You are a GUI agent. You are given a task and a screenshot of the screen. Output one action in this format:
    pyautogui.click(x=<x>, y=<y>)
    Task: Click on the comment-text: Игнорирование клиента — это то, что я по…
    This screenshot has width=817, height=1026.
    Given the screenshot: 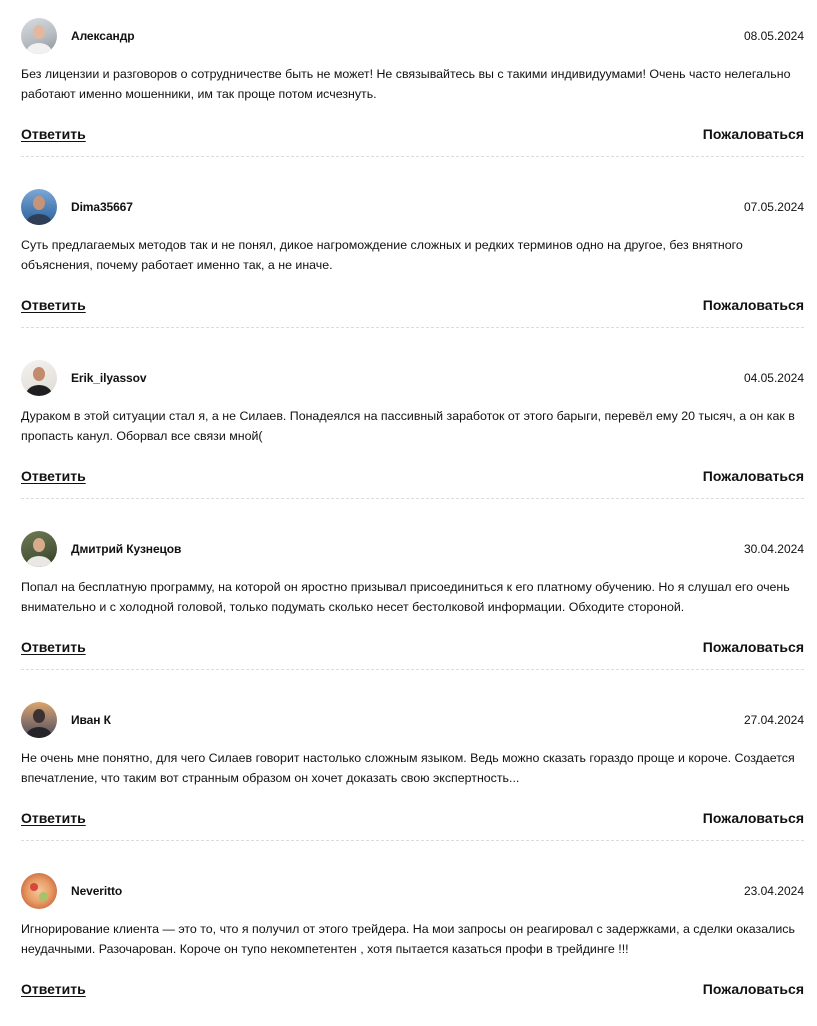 What is the action you would take?
    pyautogui.click(x=408, y=939)
    